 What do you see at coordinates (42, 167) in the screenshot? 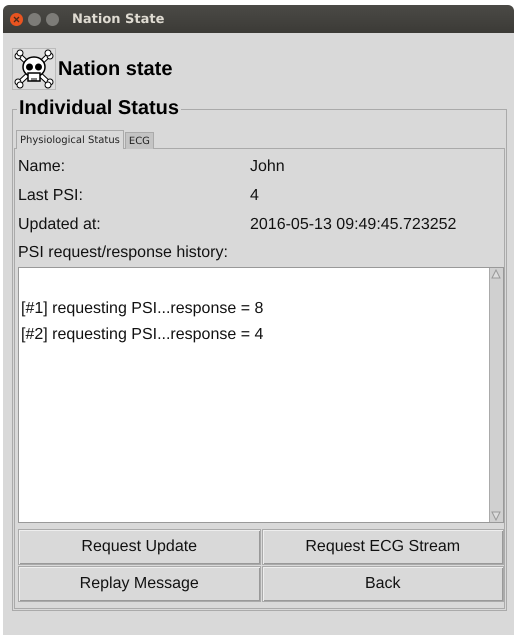
I see `field-label: Name:` at bounding box center [42, 167].